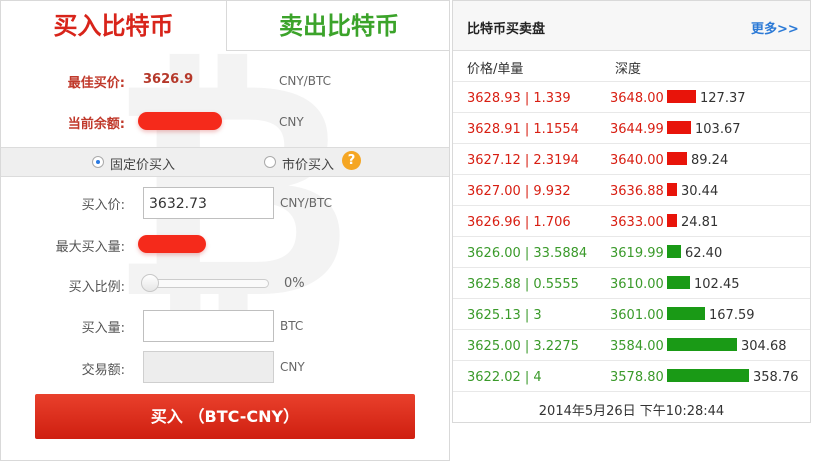 Image resolution: width=813 pixels, height=461 pixels. I want to click on trade-tabs: 买入比特币 卖出比特币, so click(225, 26).